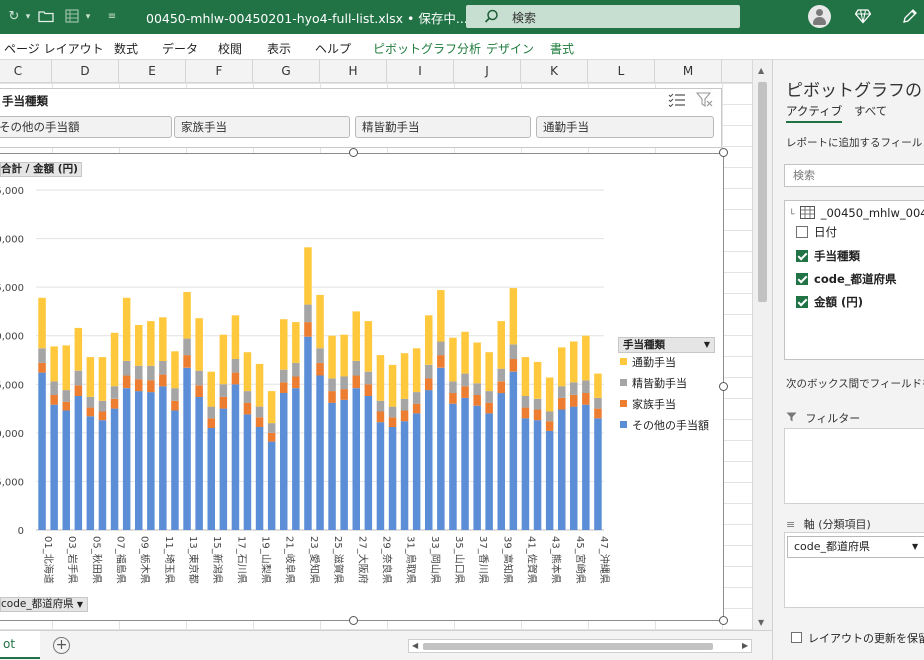 Image resolution: width=924 pixels, height=660 pixels. I want to click on defer-checkbox, so click(796, 637).